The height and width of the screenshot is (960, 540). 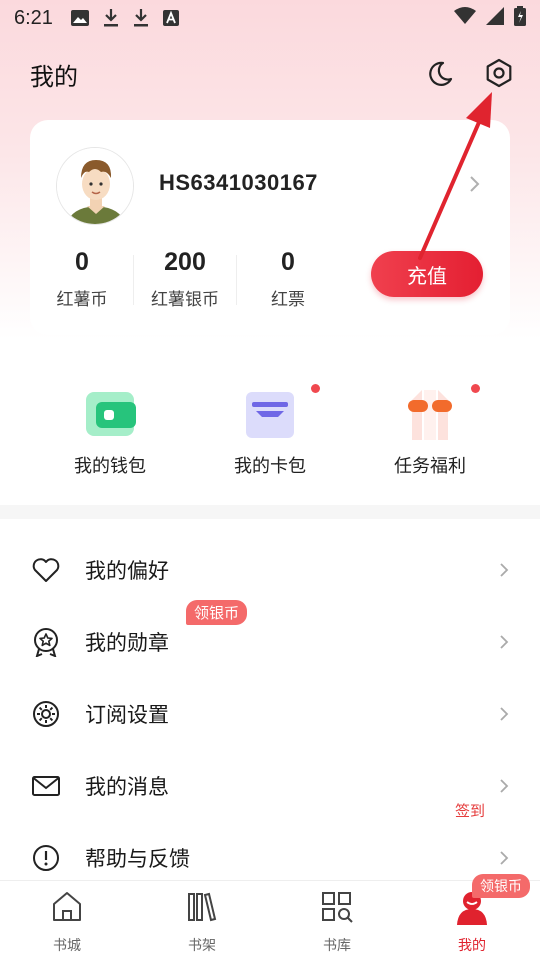 I want to click on menu-item-preferences: 我的偏好, so click(x=270, y=570).